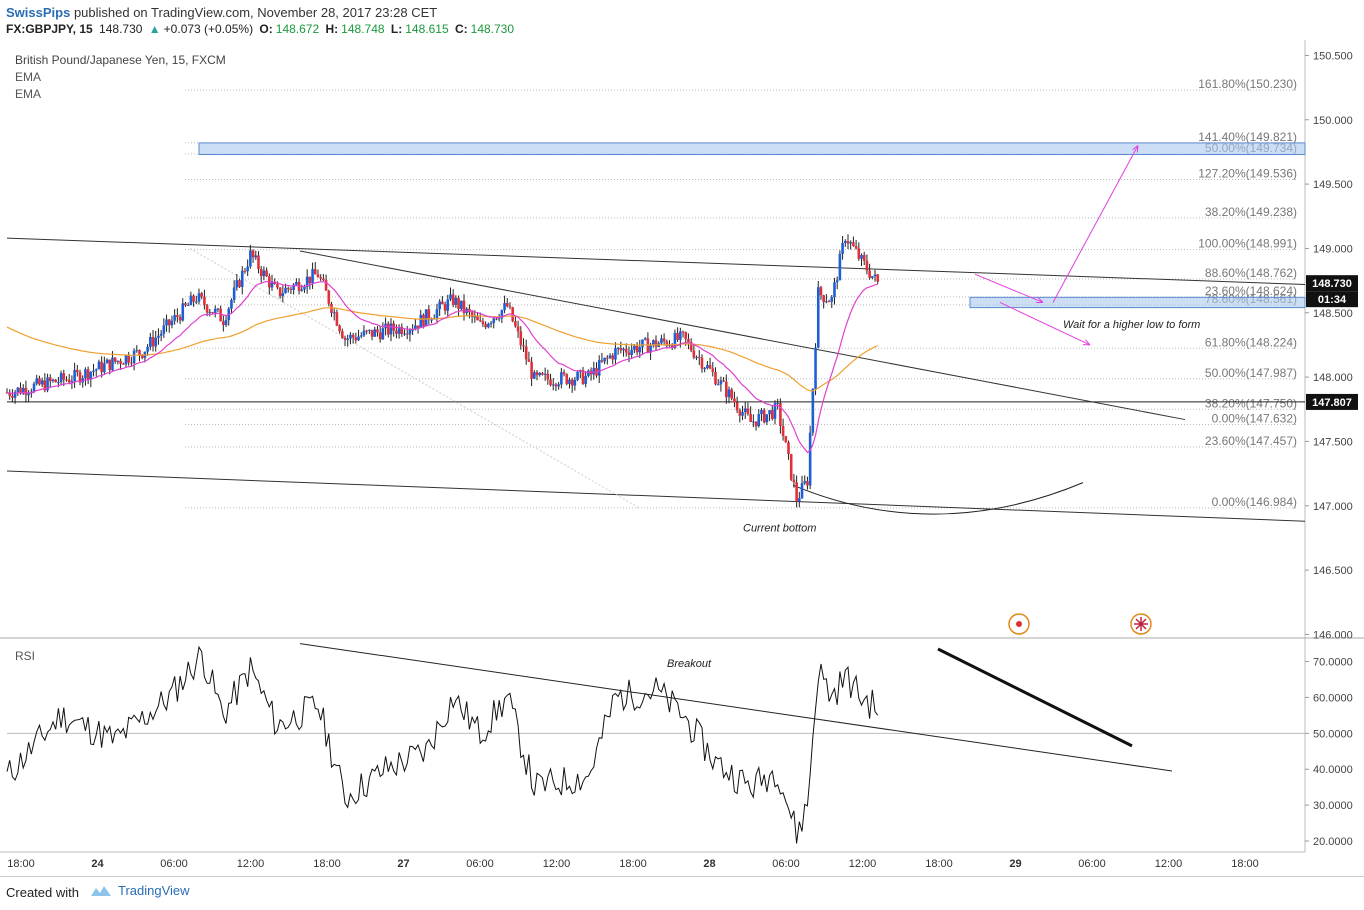 This screenshot has height=910, width=1364. I want to click on time-tick-label: 27, so click(403, 864).